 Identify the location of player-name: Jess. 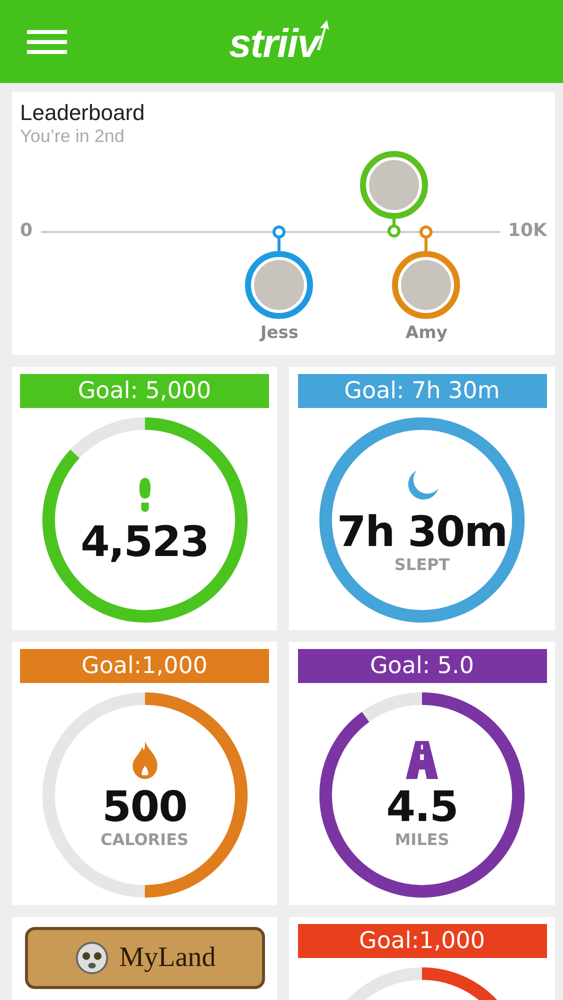
(279, 333).